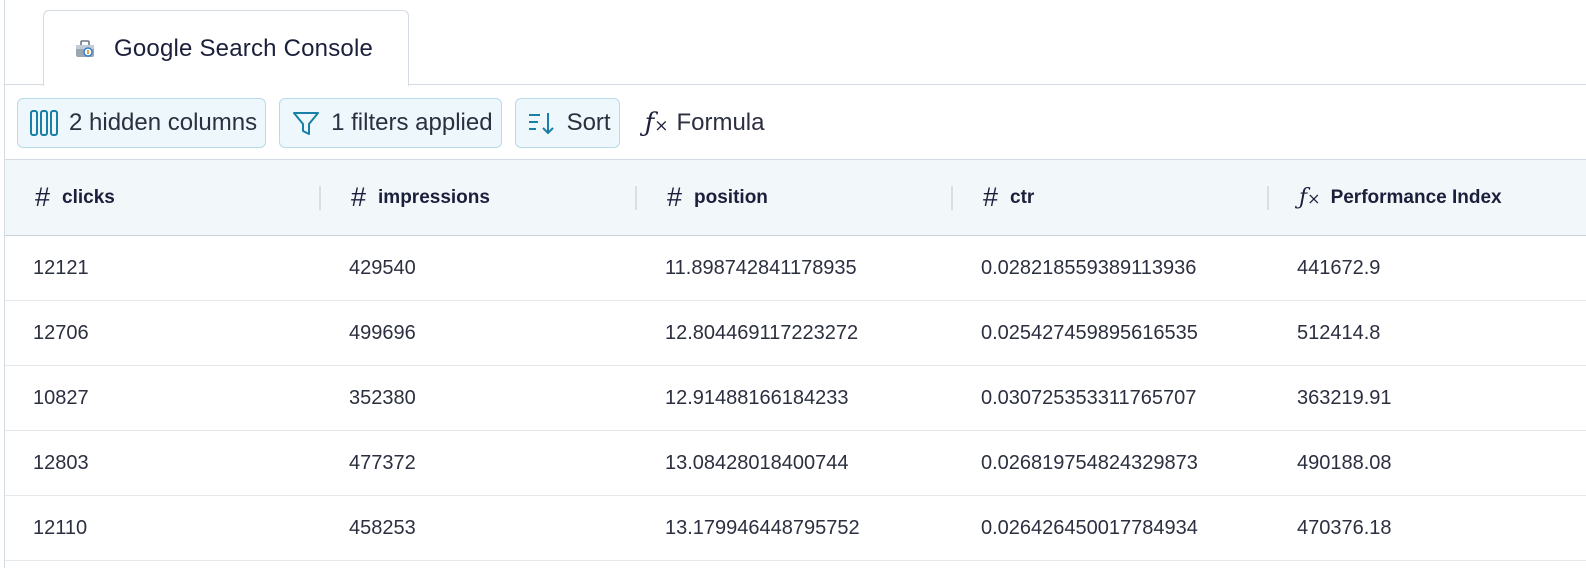  What do you see at coordinates (1427, 398) in the screenshot?
I see `table-cell: 363219.91` at bounding box center [1427, 398].